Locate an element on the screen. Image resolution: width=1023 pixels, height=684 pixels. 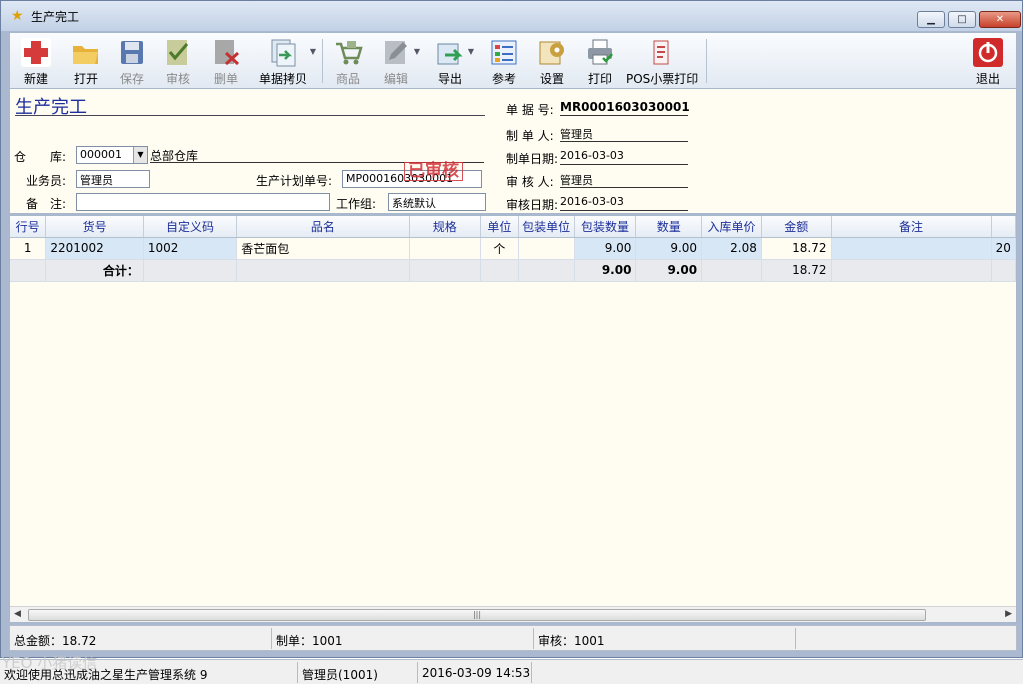
cell-line: 1 is located at coordinates (28, 248).